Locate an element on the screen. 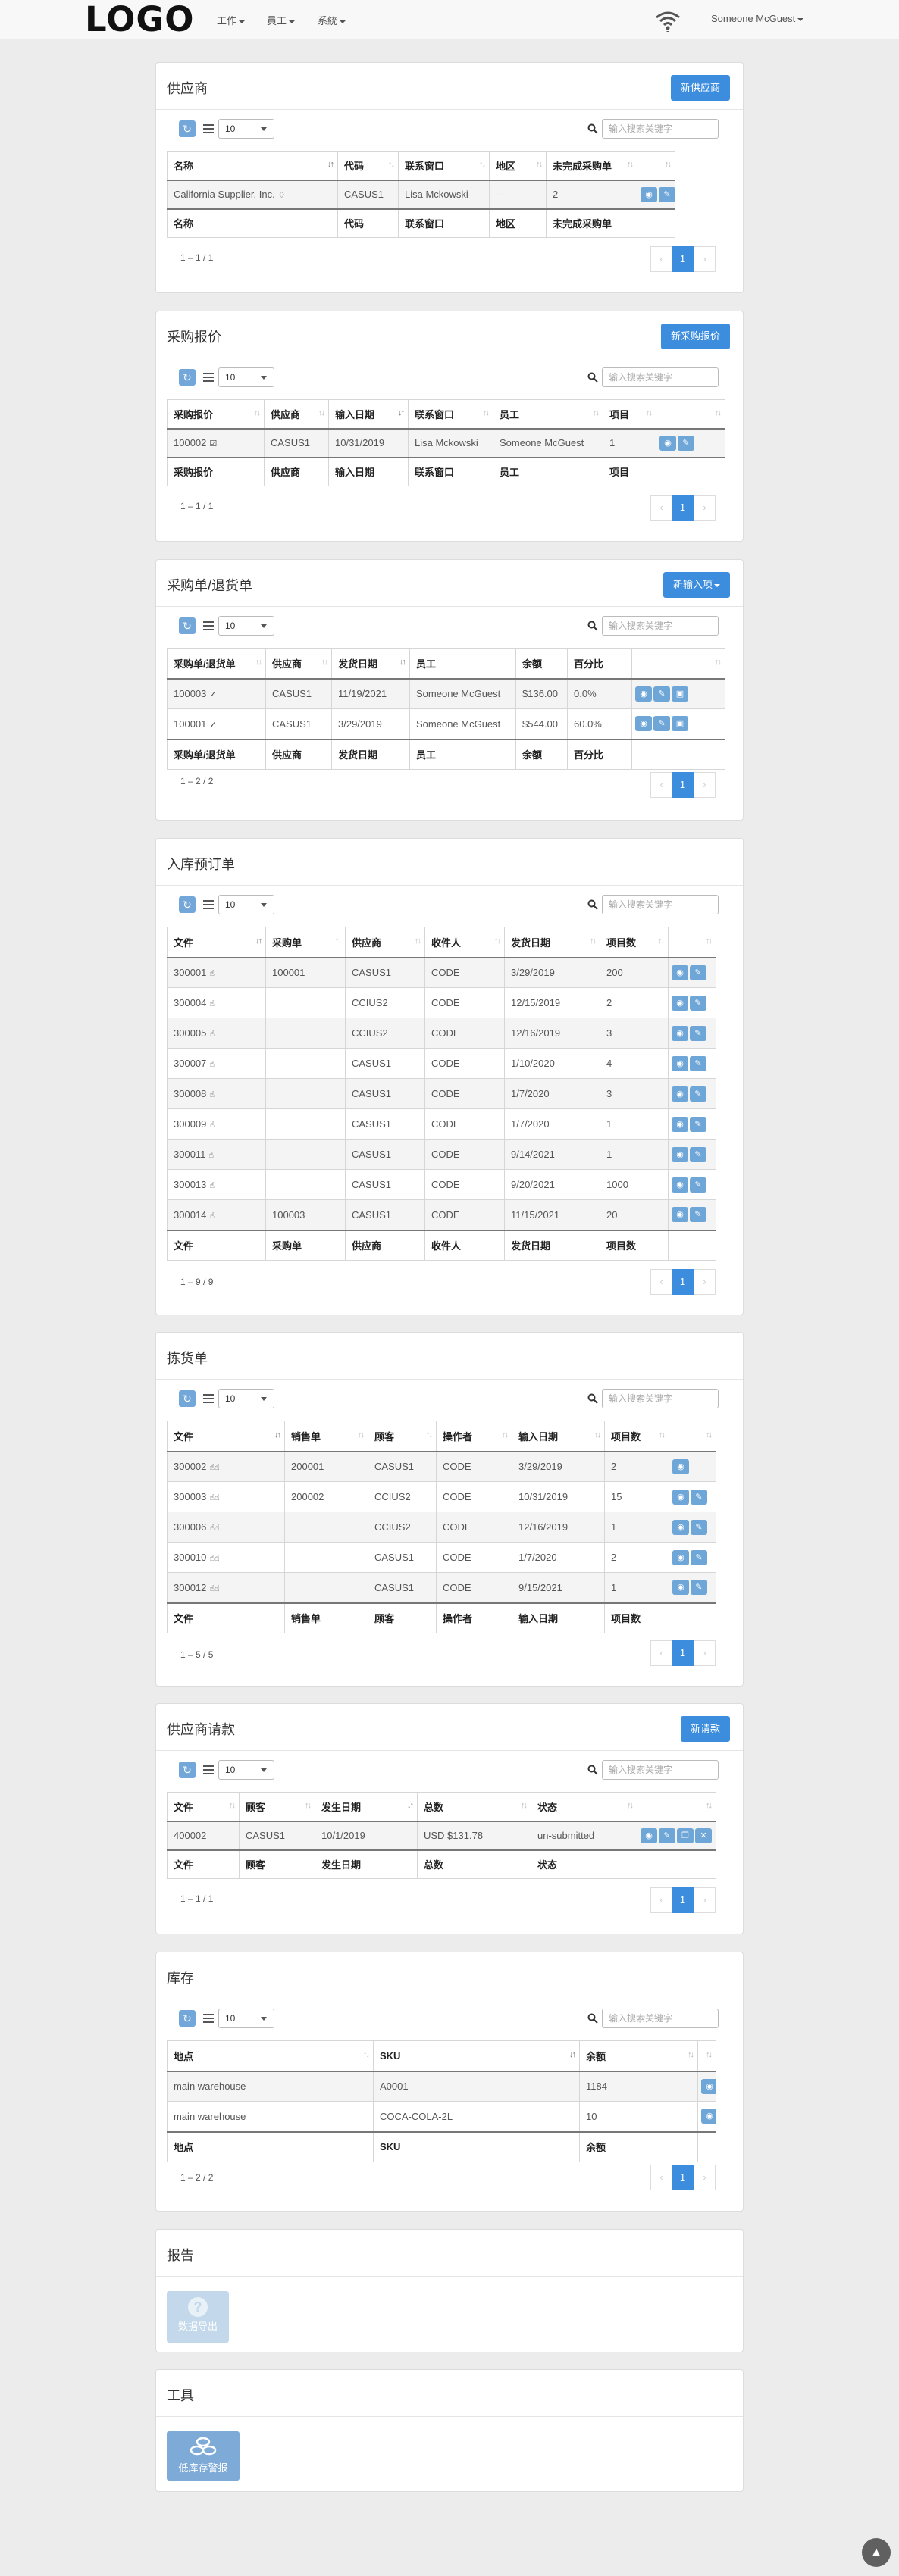 This screenshot has height=2576, width=899. column-header: 输入日期 ↓↑ is located at coordinates (368, 415).